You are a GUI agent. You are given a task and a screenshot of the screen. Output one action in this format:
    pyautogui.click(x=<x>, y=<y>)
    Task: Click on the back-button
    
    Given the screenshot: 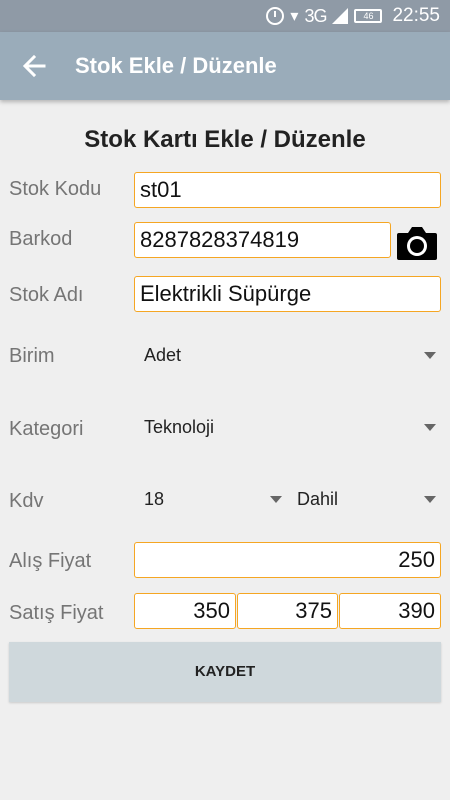 What is the action you would take?
    pyautogui.click(x=34, y=66)
    